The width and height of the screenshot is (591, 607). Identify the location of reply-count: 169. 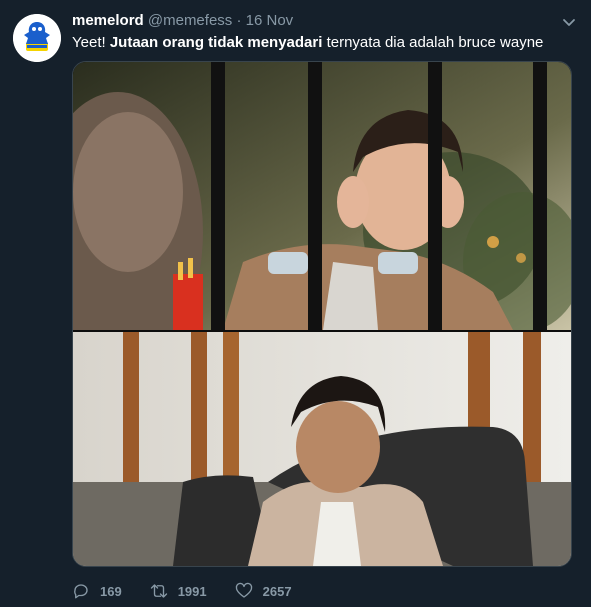
(111, 591).